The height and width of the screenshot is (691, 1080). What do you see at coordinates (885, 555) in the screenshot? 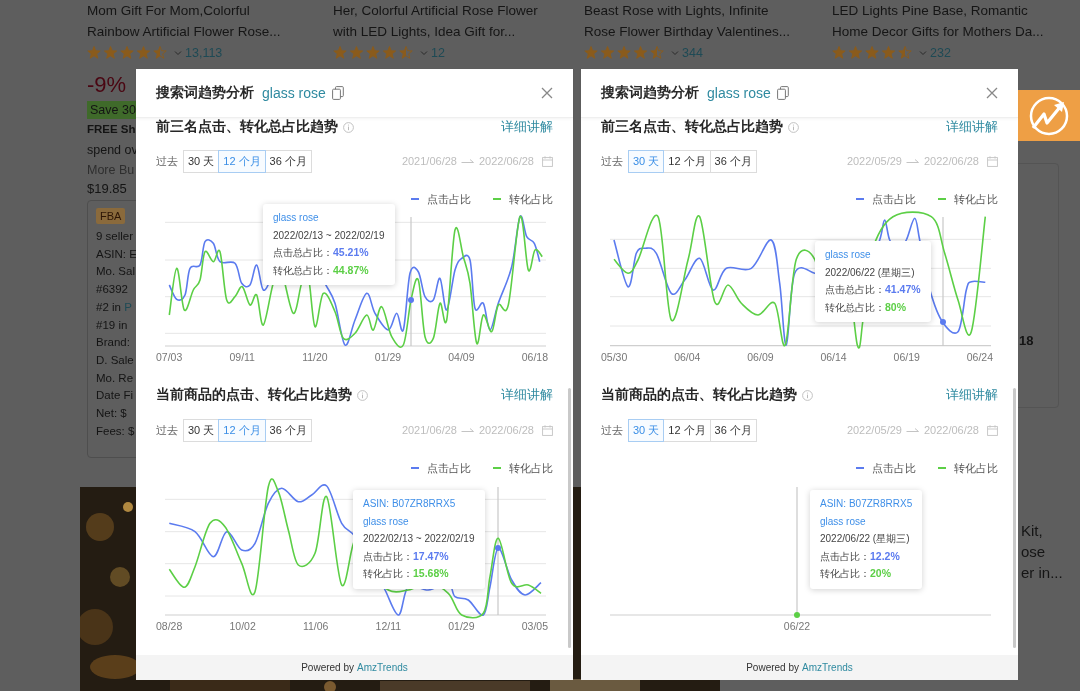
I see `tooltip-value: 12.2%` at bounding box center [885, 555].